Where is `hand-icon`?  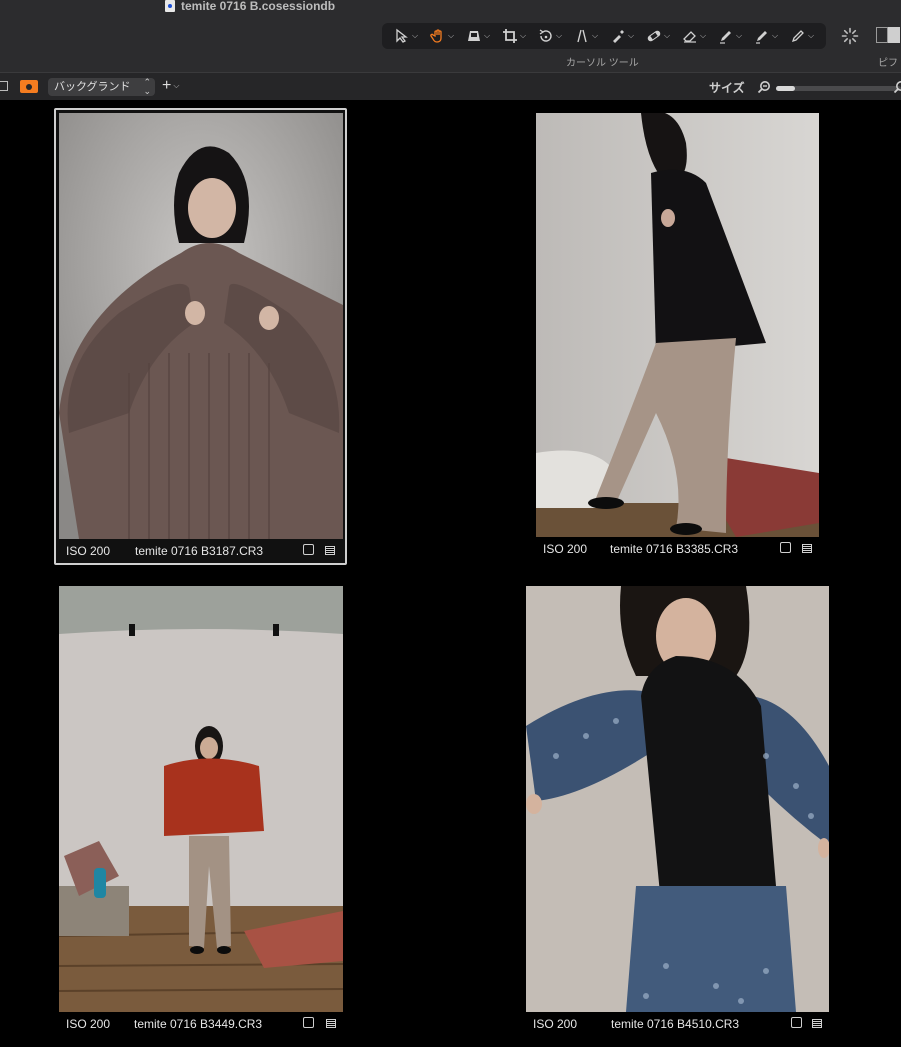
hand-icon is located at coordinates (436, 36).